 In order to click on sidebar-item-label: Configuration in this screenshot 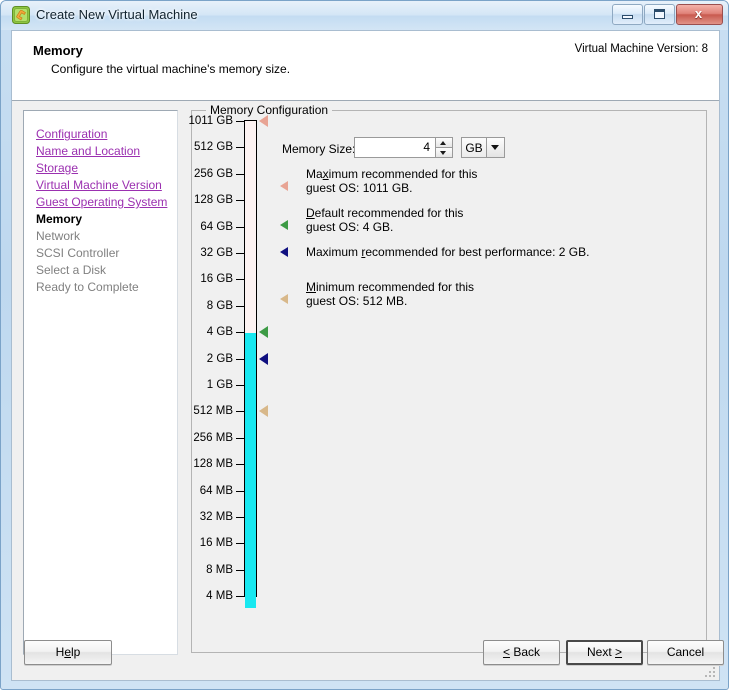, I will do `click(72, 134)`.